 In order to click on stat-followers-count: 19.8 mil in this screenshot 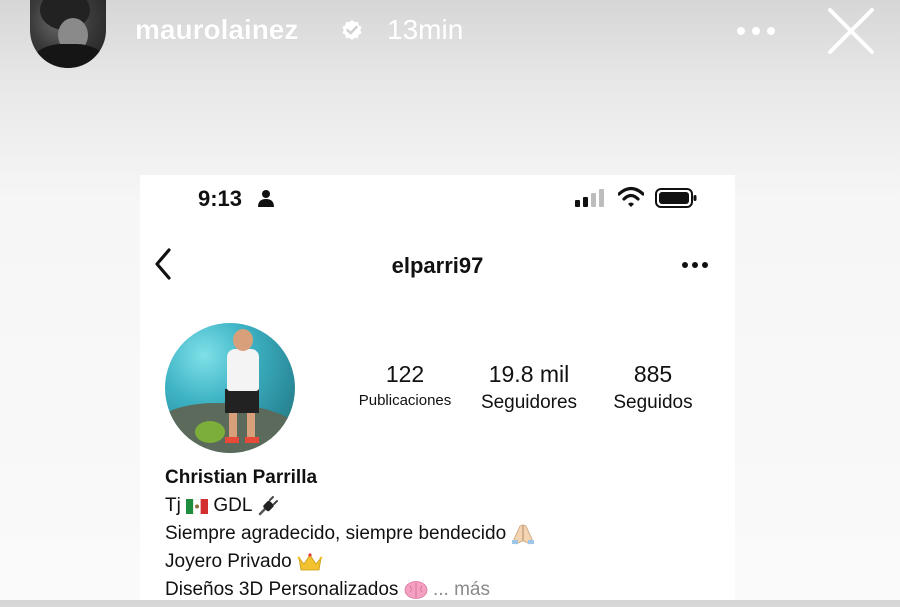, I will do `click(529, 374)`.